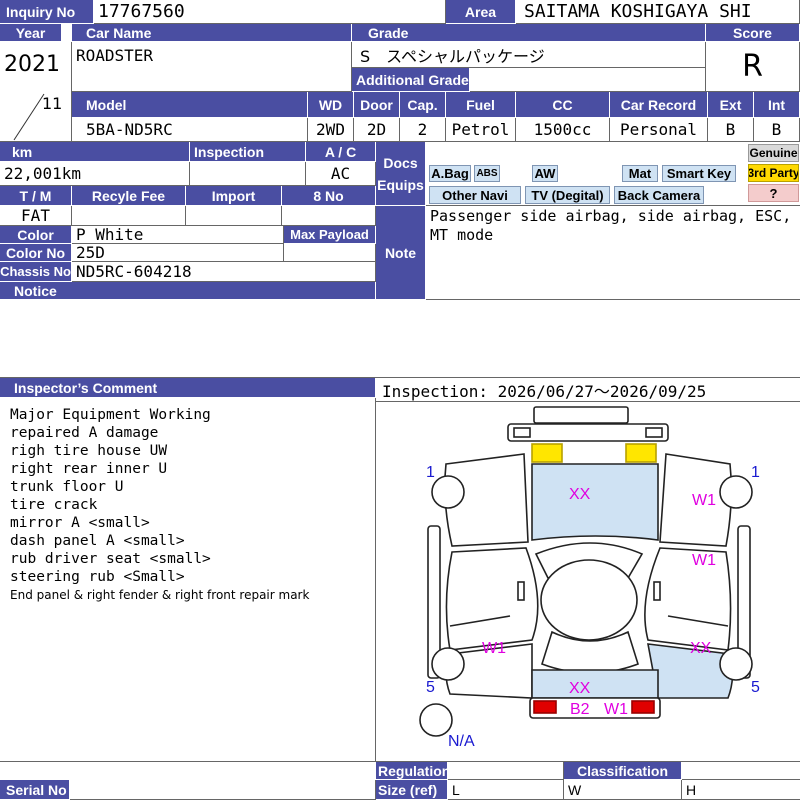 The image size is (800, 800). I want to click on color-no-label: Color No, so click(36, 253).